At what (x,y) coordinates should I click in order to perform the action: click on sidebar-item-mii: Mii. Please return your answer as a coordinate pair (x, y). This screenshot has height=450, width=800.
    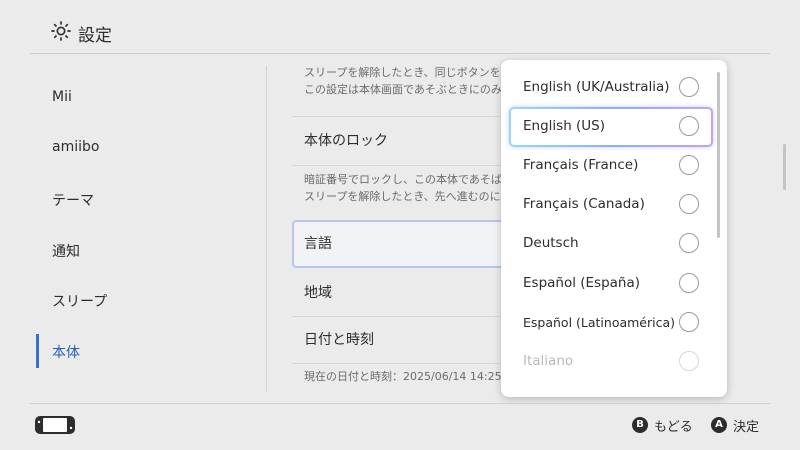
    Looking at the image, I should click on (62, 97).